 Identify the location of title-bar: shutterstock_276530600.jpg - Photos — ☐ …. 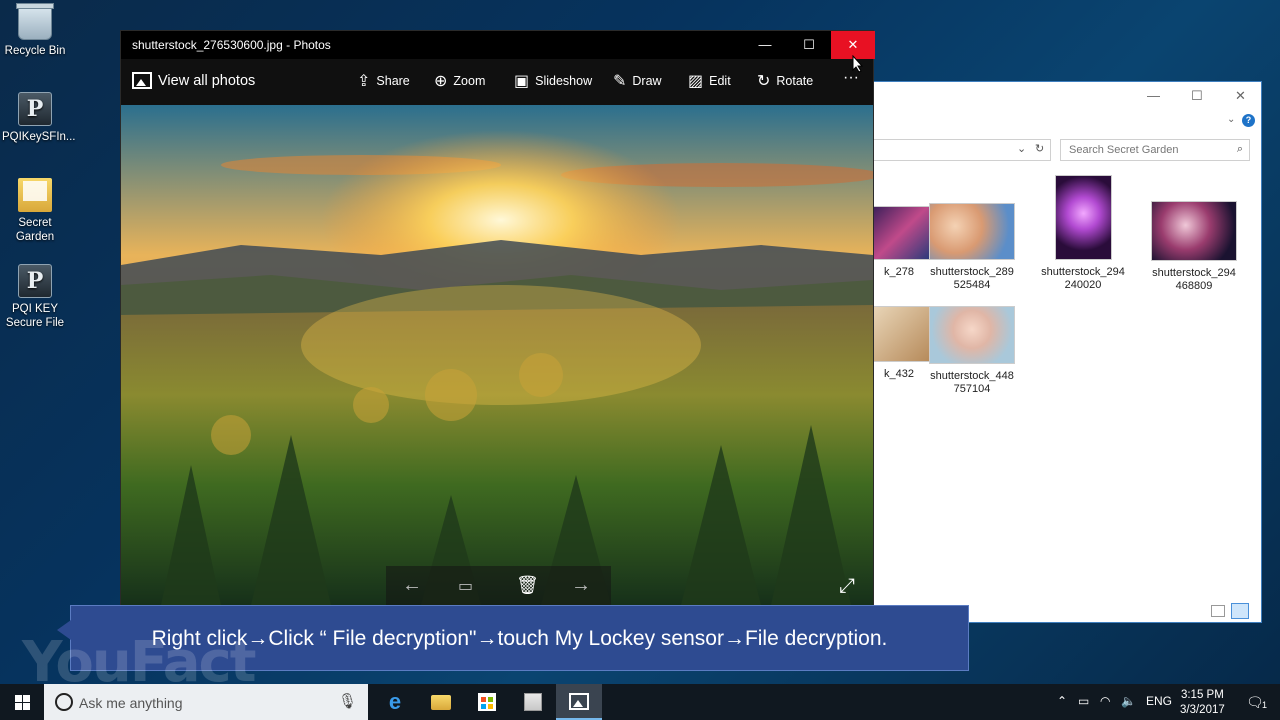
(498, 45).